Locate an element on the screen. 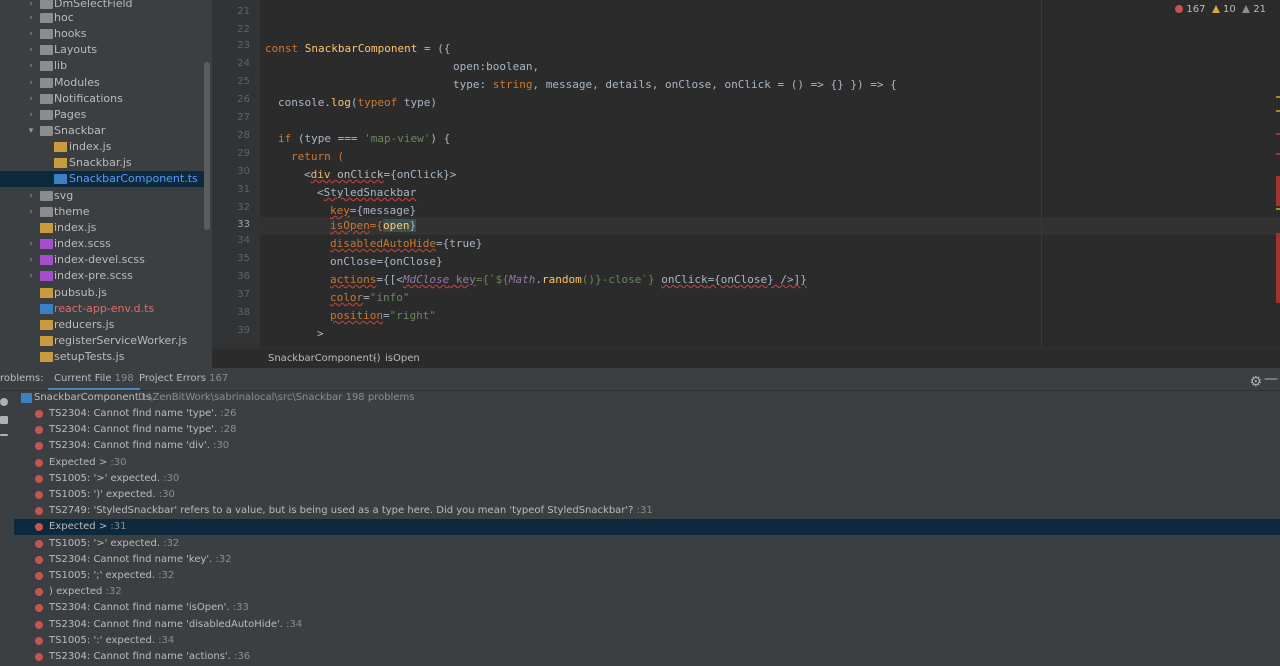 The height and width of the screenshot is (666, 1280). chevron-down-icon: ▾ is located at coordinates (31, 131).